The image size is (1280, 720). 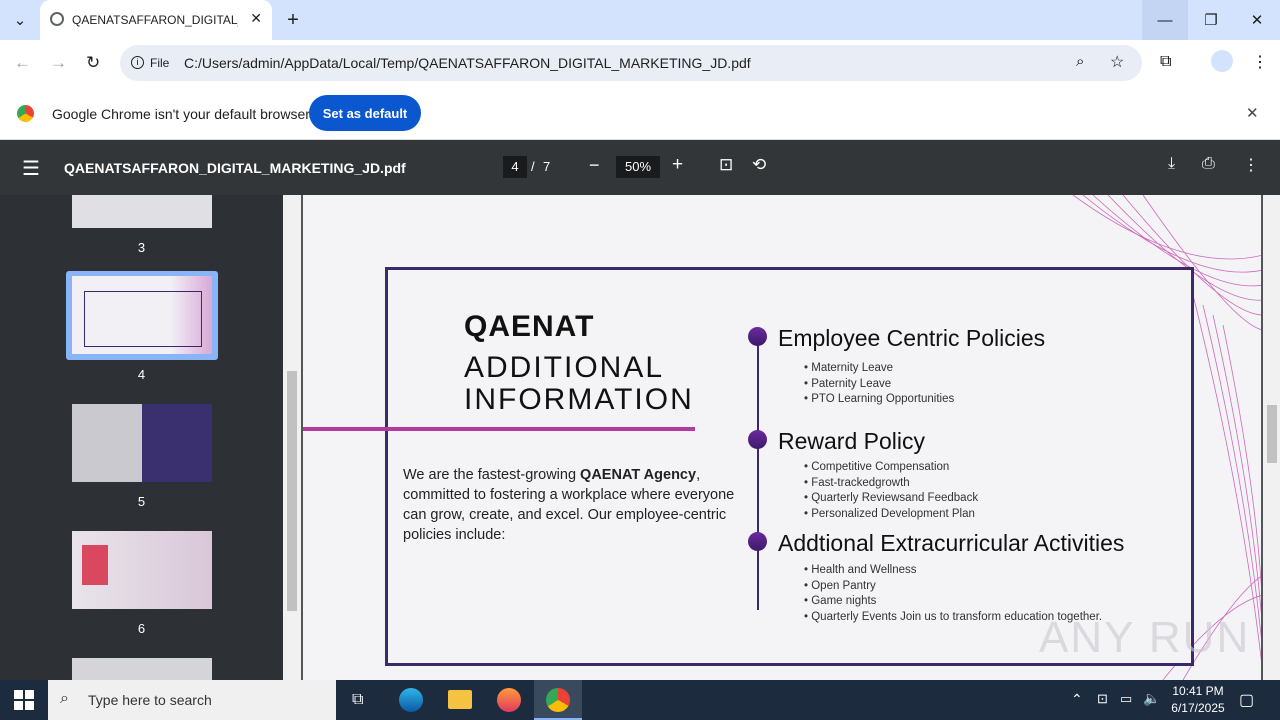 I want to click on thumbnail-number: 5, so click(x=141, y=501).